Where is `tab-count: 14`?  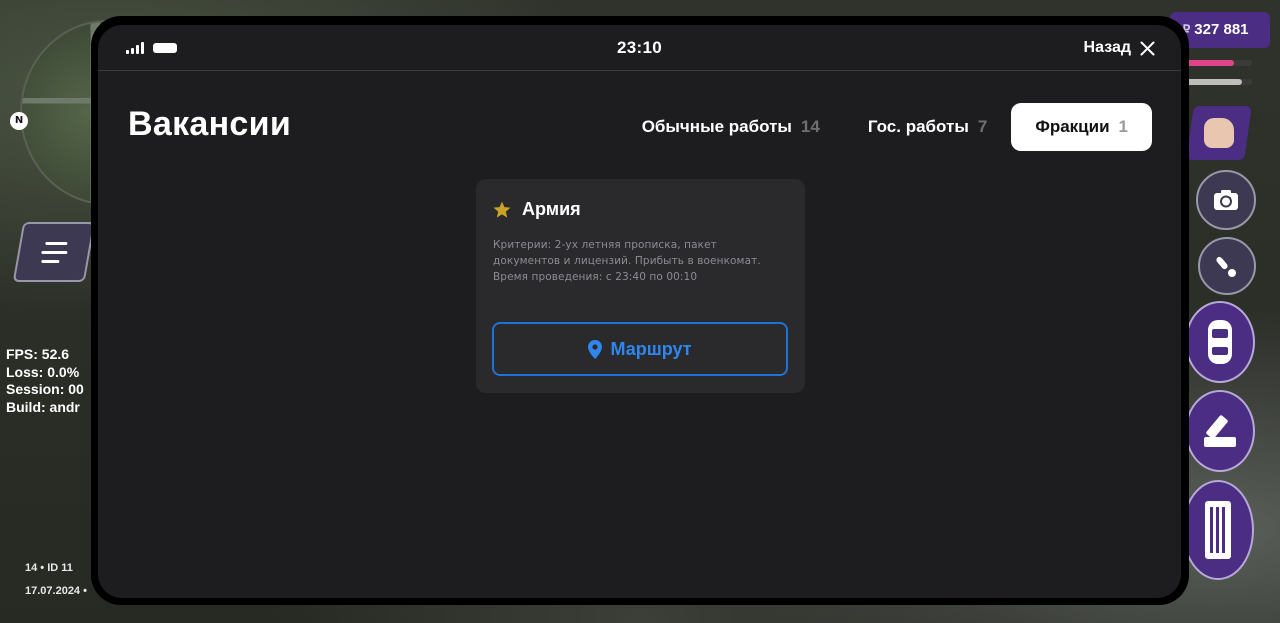
tab-count: 14 is located at coordinates (810, 126).